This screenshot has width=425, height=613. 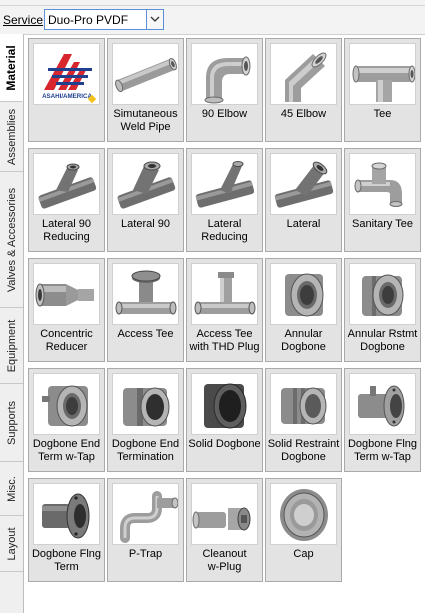 What do you see at coordinates (224, 340) in the screenshot?
I see `item-label: Access Tee with THD Plug` at bounding box center [224, 340].